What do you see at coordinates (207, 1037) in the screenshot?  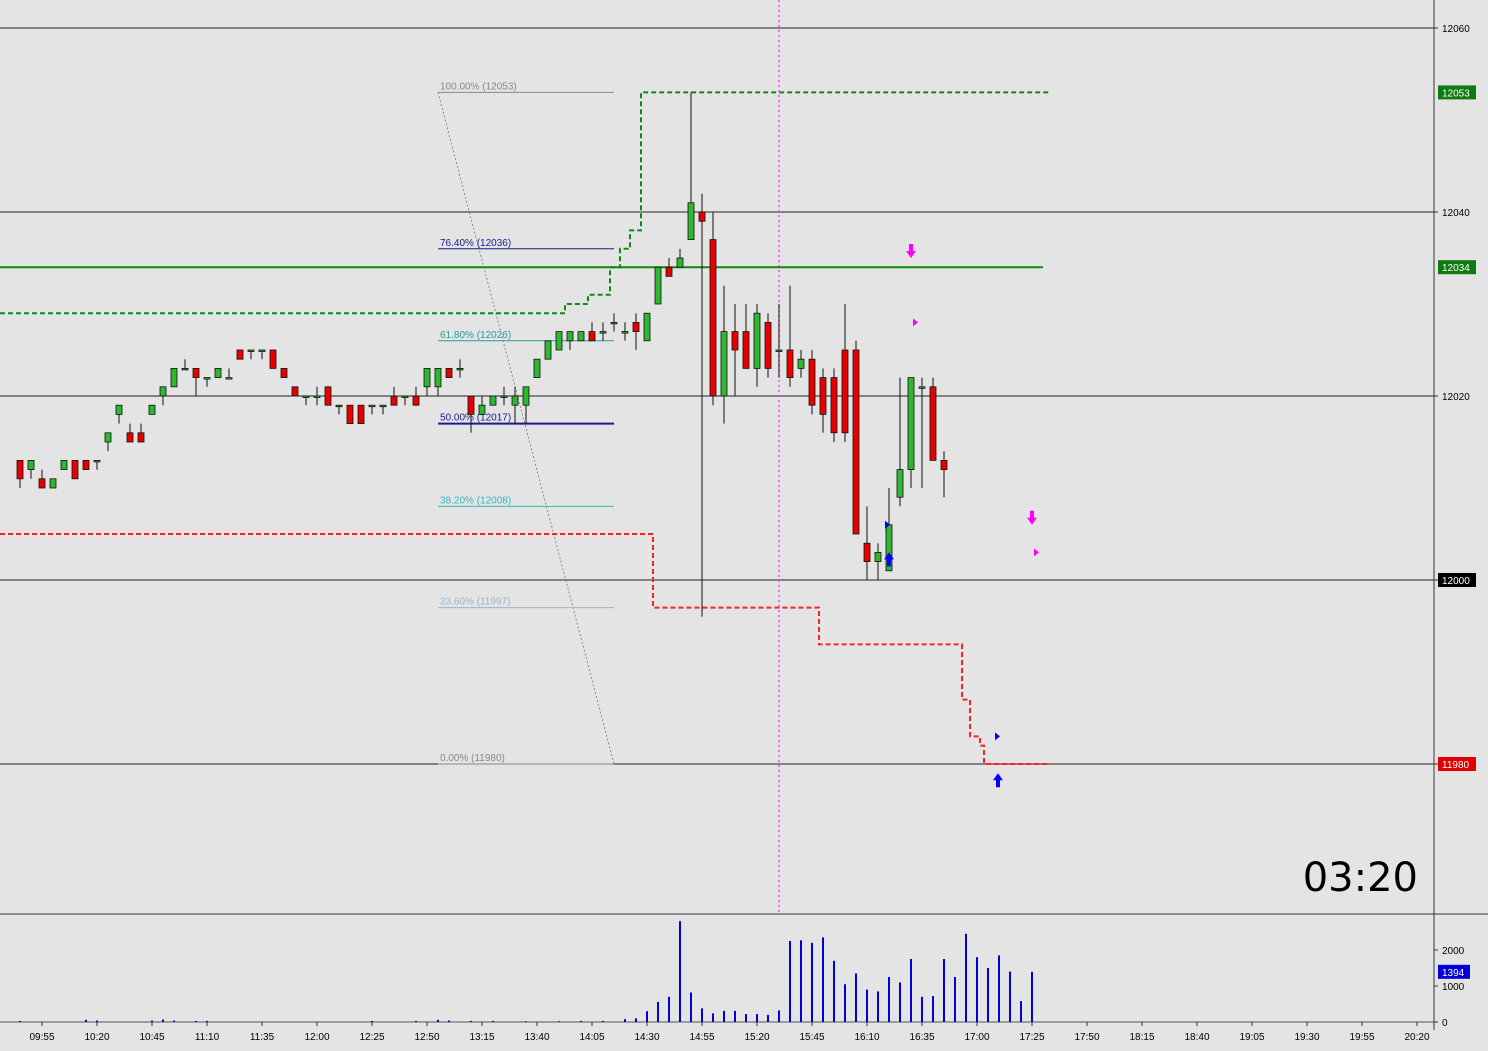 I see `time-axis-label: 11:10` at bounding box center [207, 1037].